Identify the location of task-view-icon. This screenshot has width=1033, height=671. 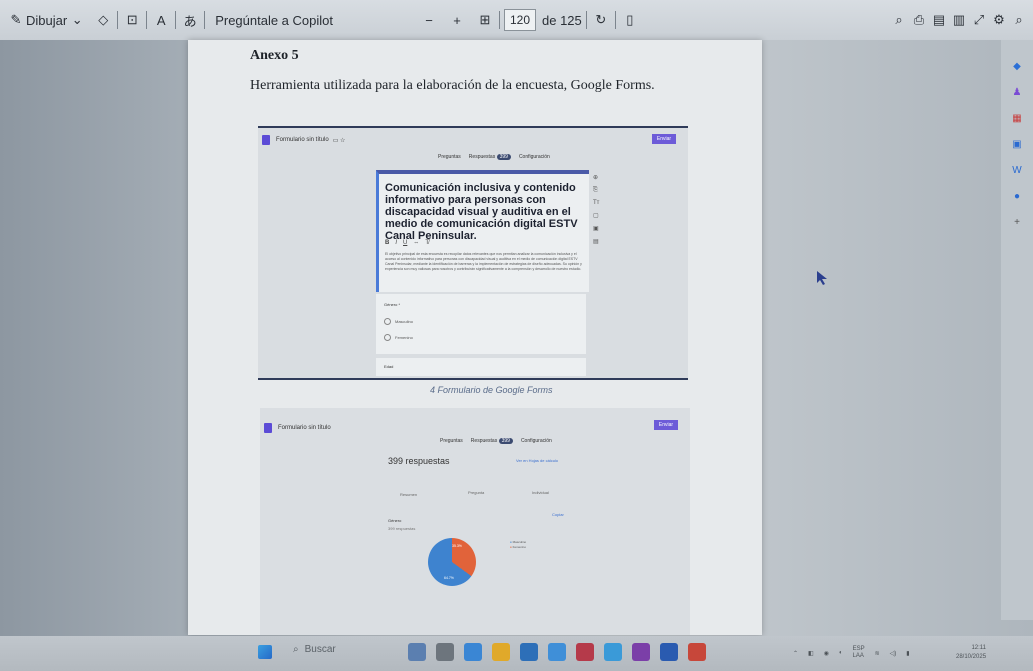
(445, 652).